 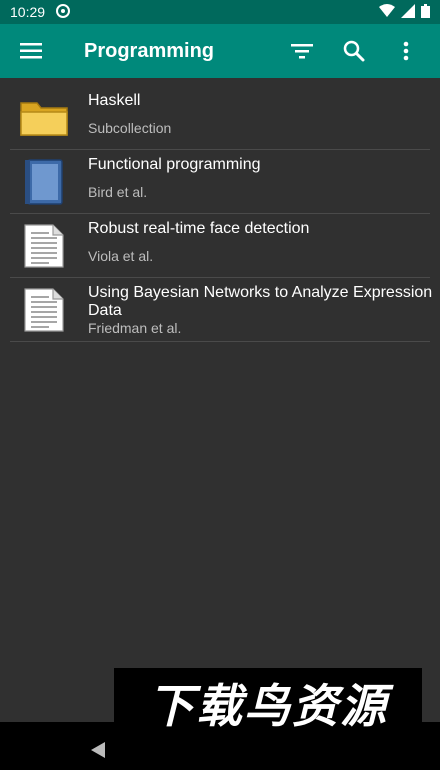 What do you see at coordinates (149, 50) in the screenshot?
I see `page-title: Programming` at bounding box center [149, 50].